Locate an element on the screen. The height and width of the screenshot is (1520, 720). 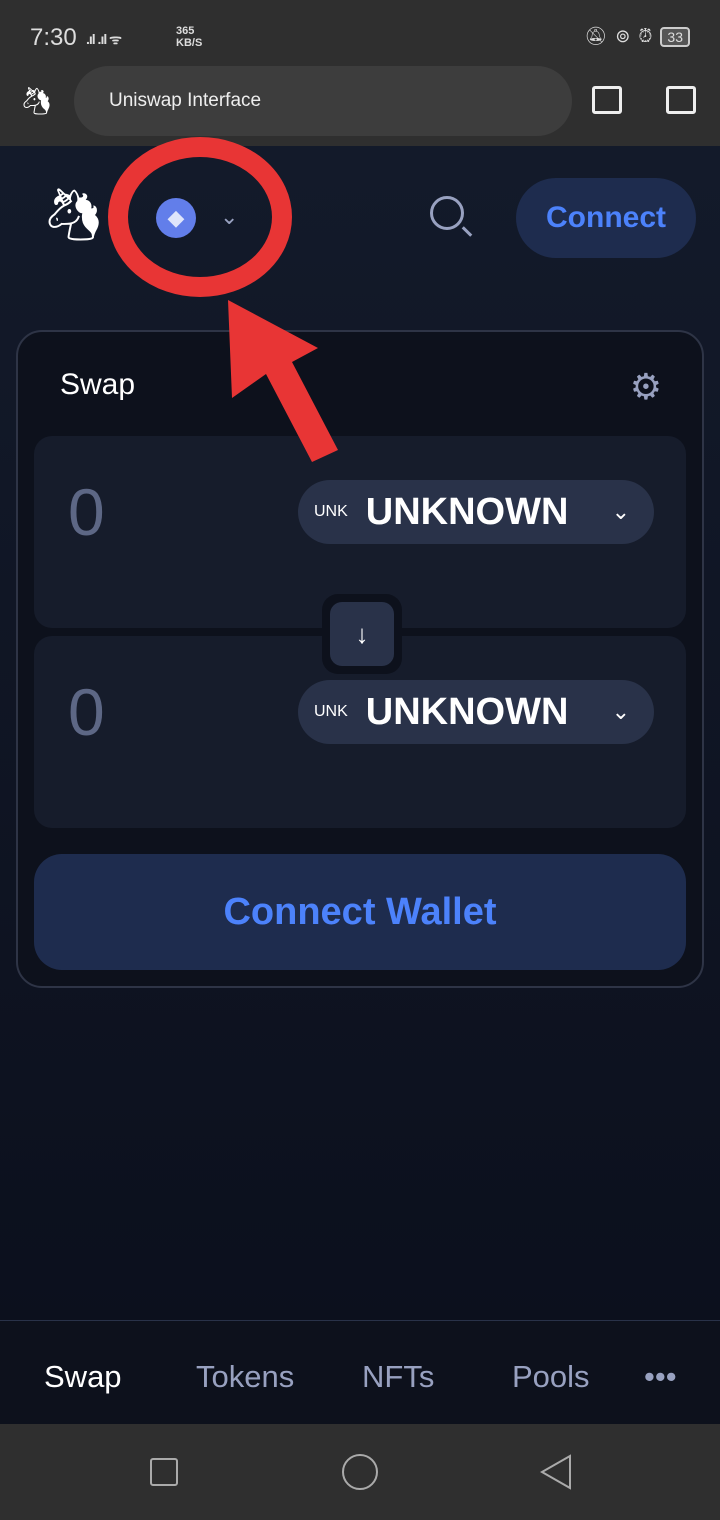
battery-icon: 33 is located at coordinates (675, 36).